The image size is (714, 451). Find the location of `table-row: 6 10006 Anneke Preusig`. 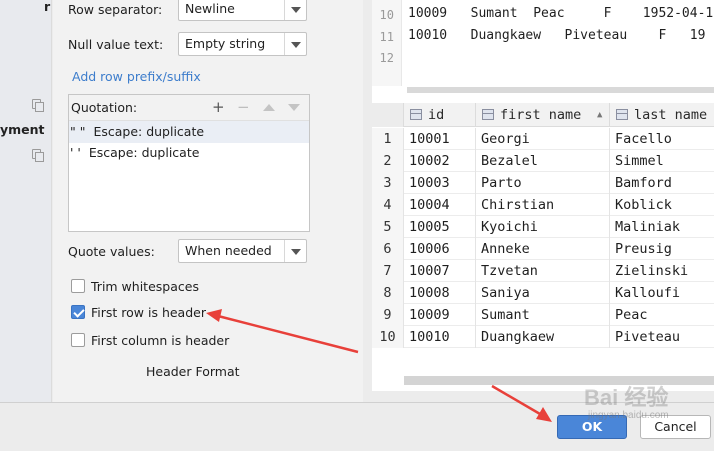

table-row: 6 10006 Anneke Preusig is located at coordinates (543, 249).